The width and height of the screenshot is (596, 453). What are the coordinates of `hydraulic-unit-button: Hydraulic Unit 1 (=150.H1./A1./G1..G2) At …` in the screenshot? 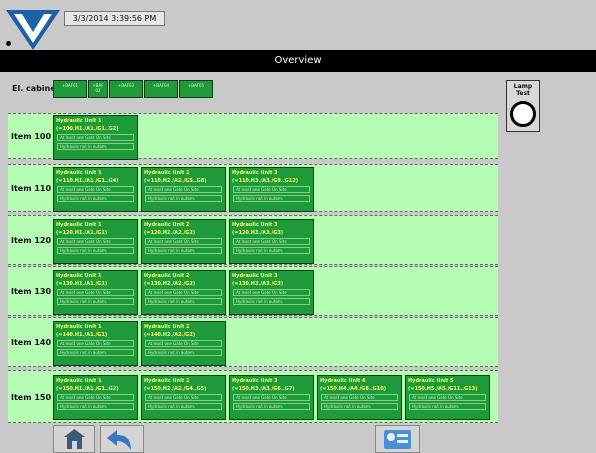 It's located at (95, 397).